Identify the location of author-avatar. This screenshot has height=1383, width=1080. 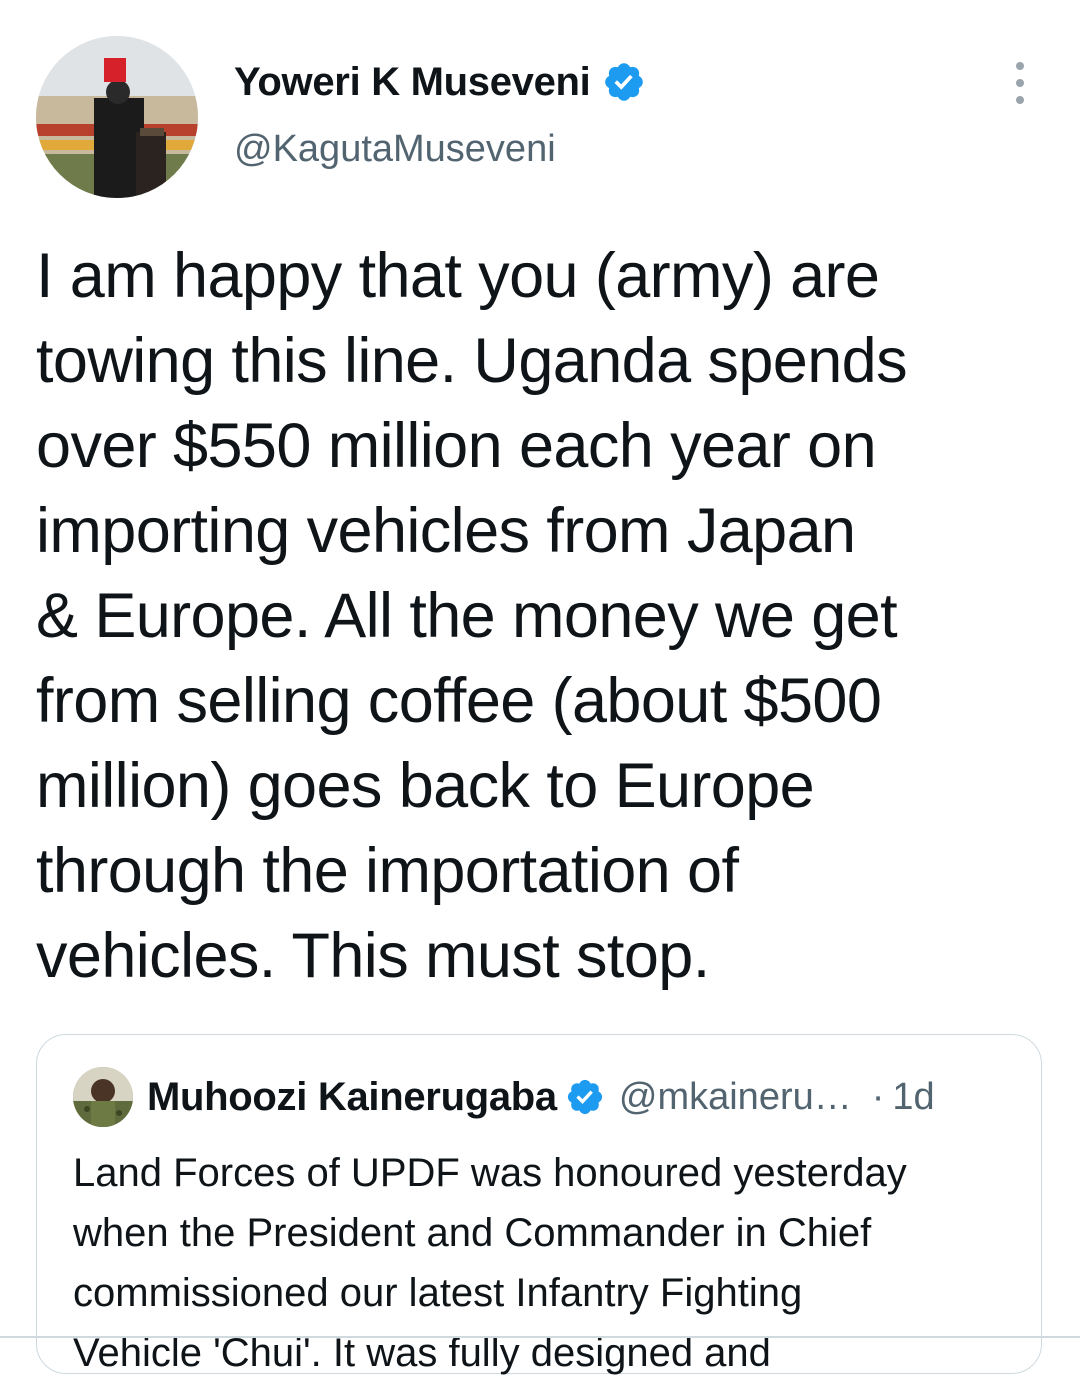
(117, 117).